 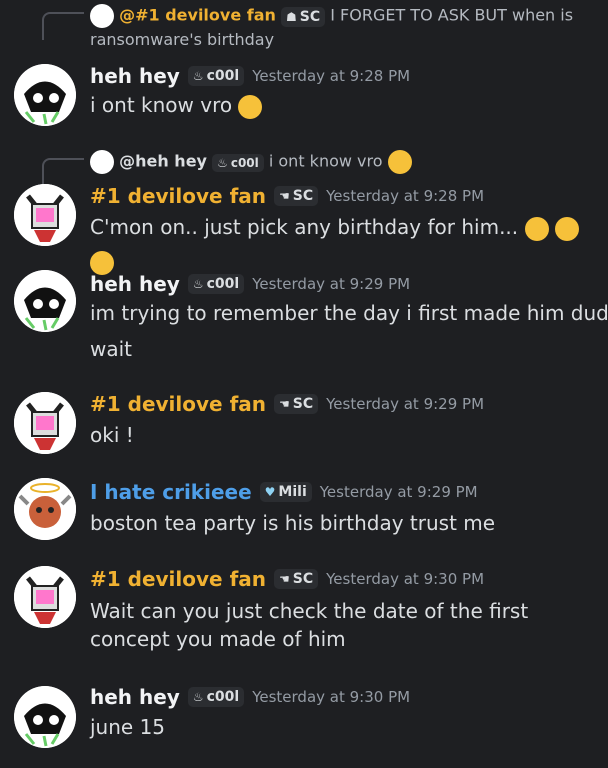 I want to click on message-text: oki !, so click(x=112, y=435).